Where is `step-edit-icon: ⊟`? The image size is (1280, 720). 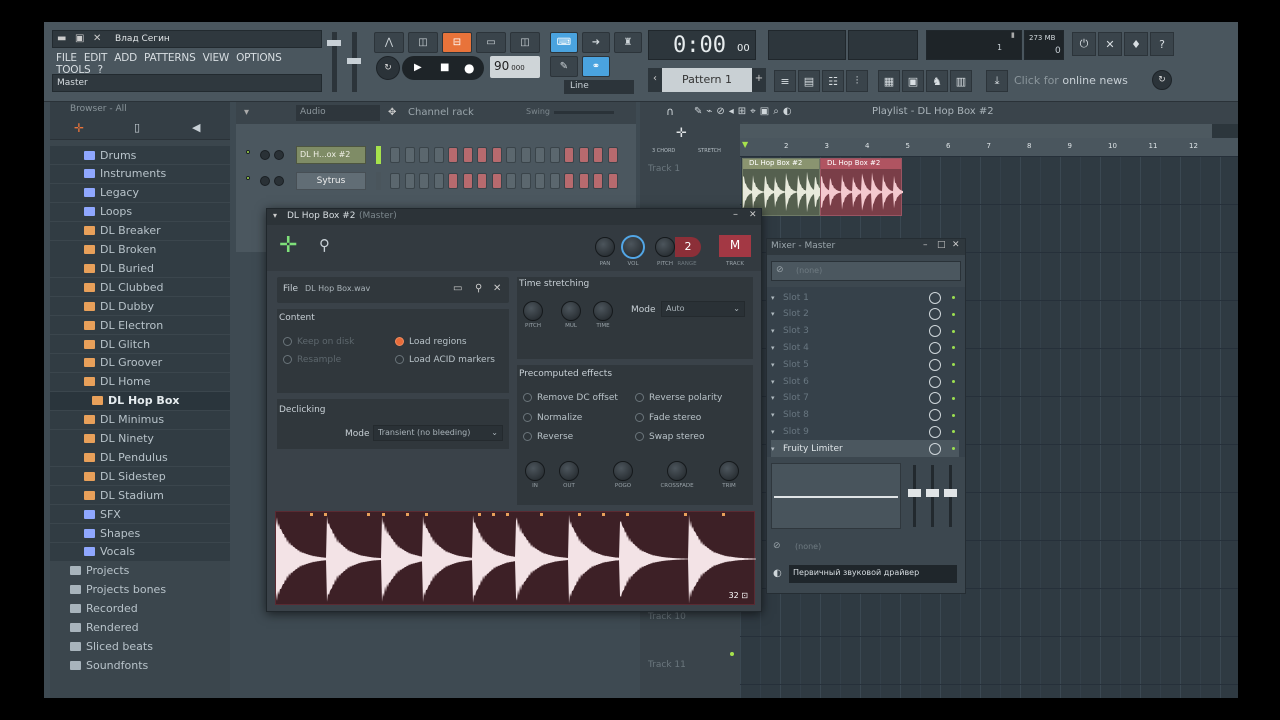 step-edit-icon: ⊟ is located at coordinates (457, 42).